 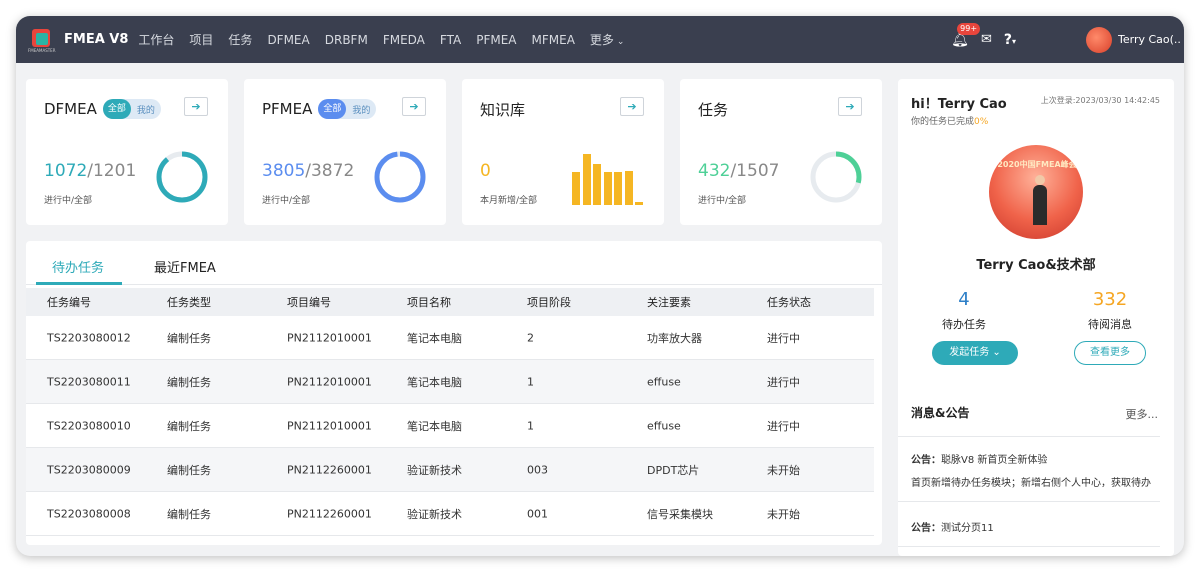 I want to click on nav-item-projects: 项目, so click(x=201, y=39).